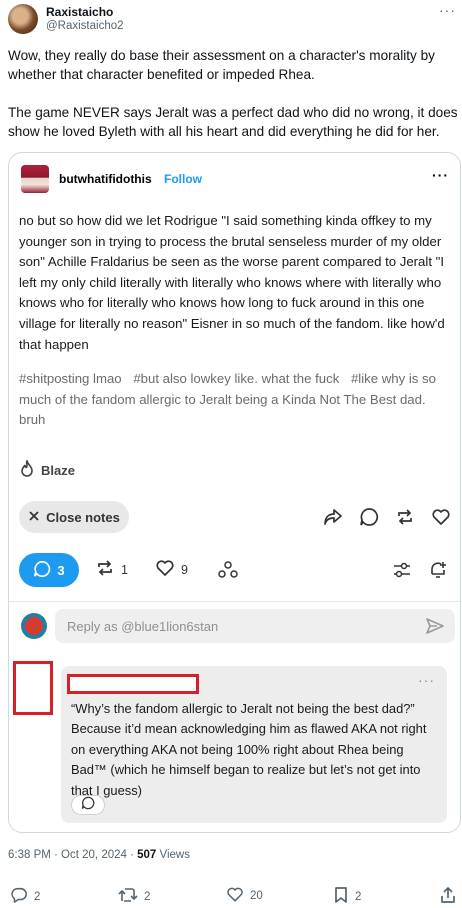 This screenshot has height=908, width=462. What do you see at coordinates (256, 896) in the screenshot?
I see `like-count: 20` at bounding box center [256, 896].